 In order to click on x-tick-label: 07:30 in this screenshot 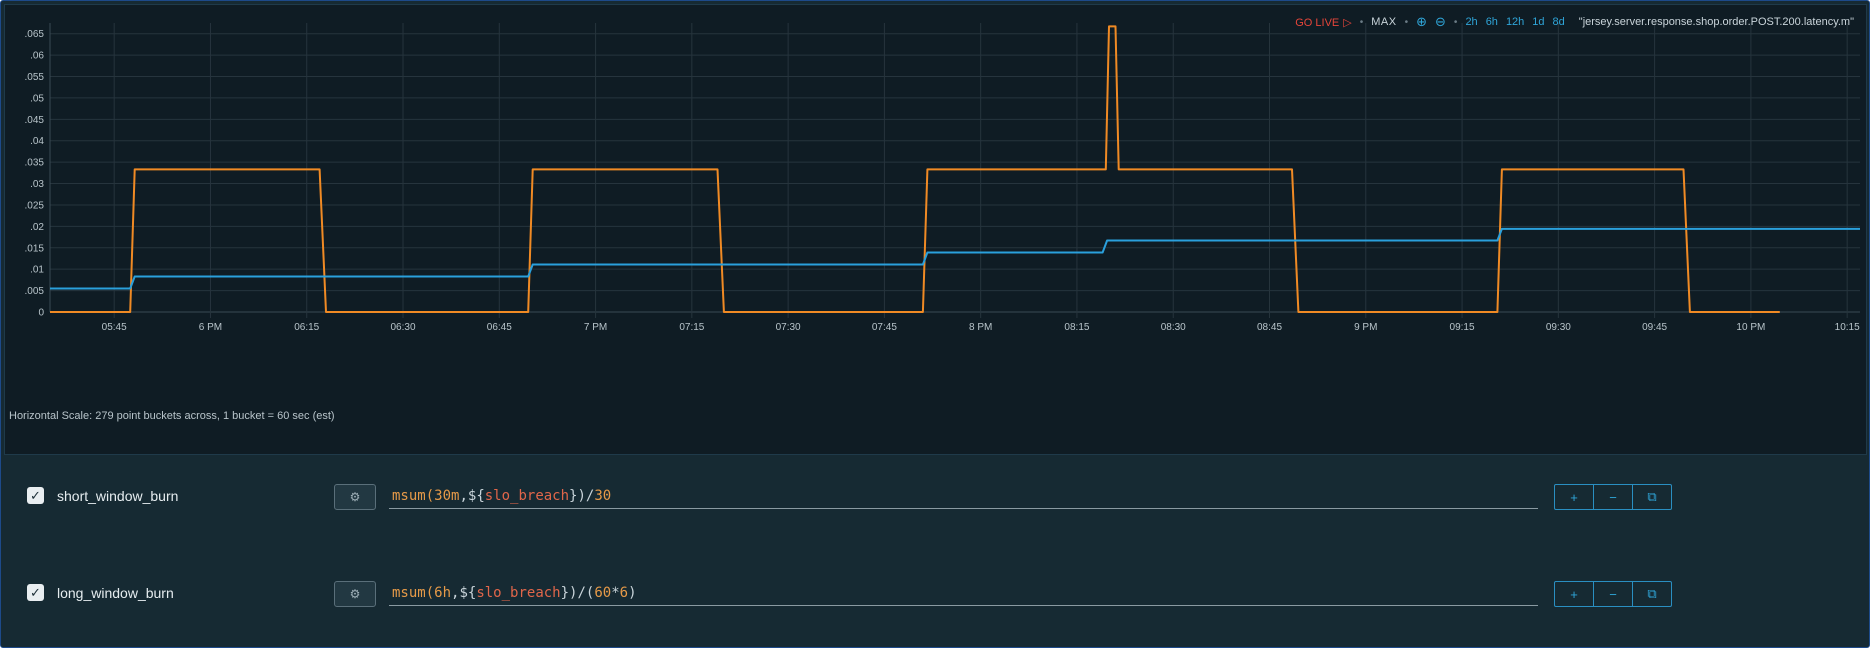, I will do `click(788, 327)`.